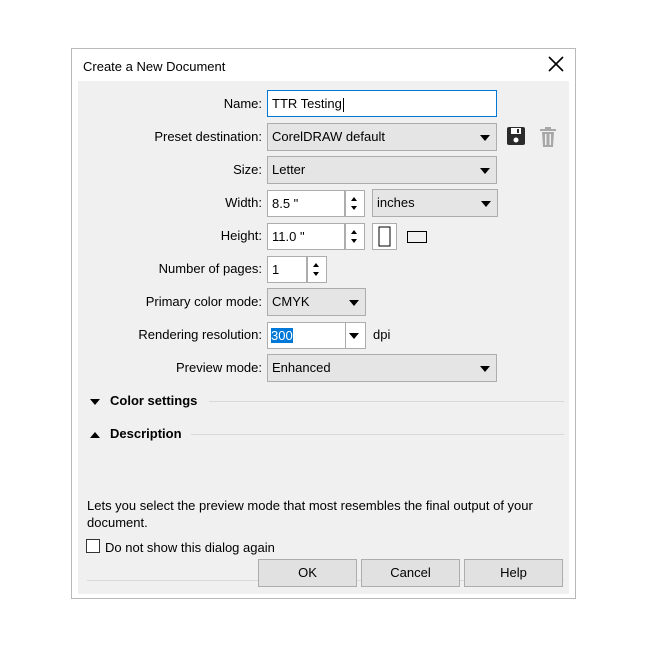 The image size is (650, 650). I want to click on collapse-icon, so click(95, 434).